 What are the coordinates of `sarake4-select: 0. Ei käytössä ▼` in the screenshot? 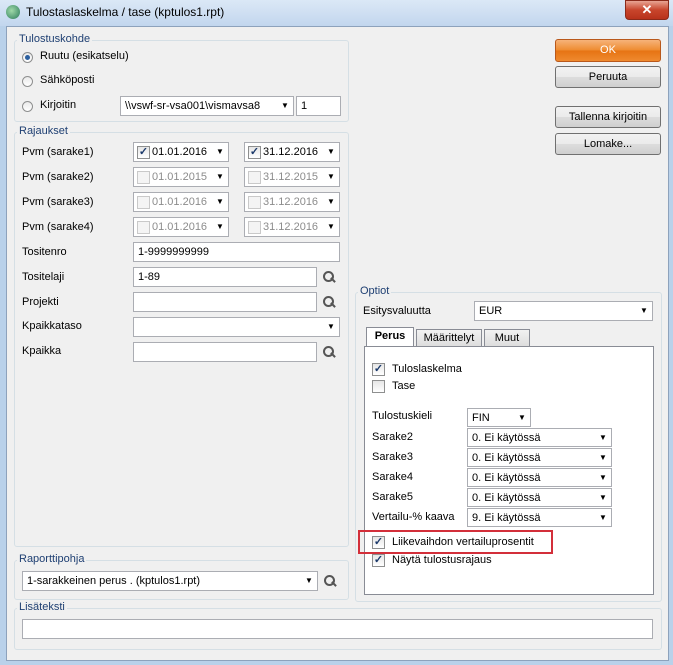 It's located at (539, 477).